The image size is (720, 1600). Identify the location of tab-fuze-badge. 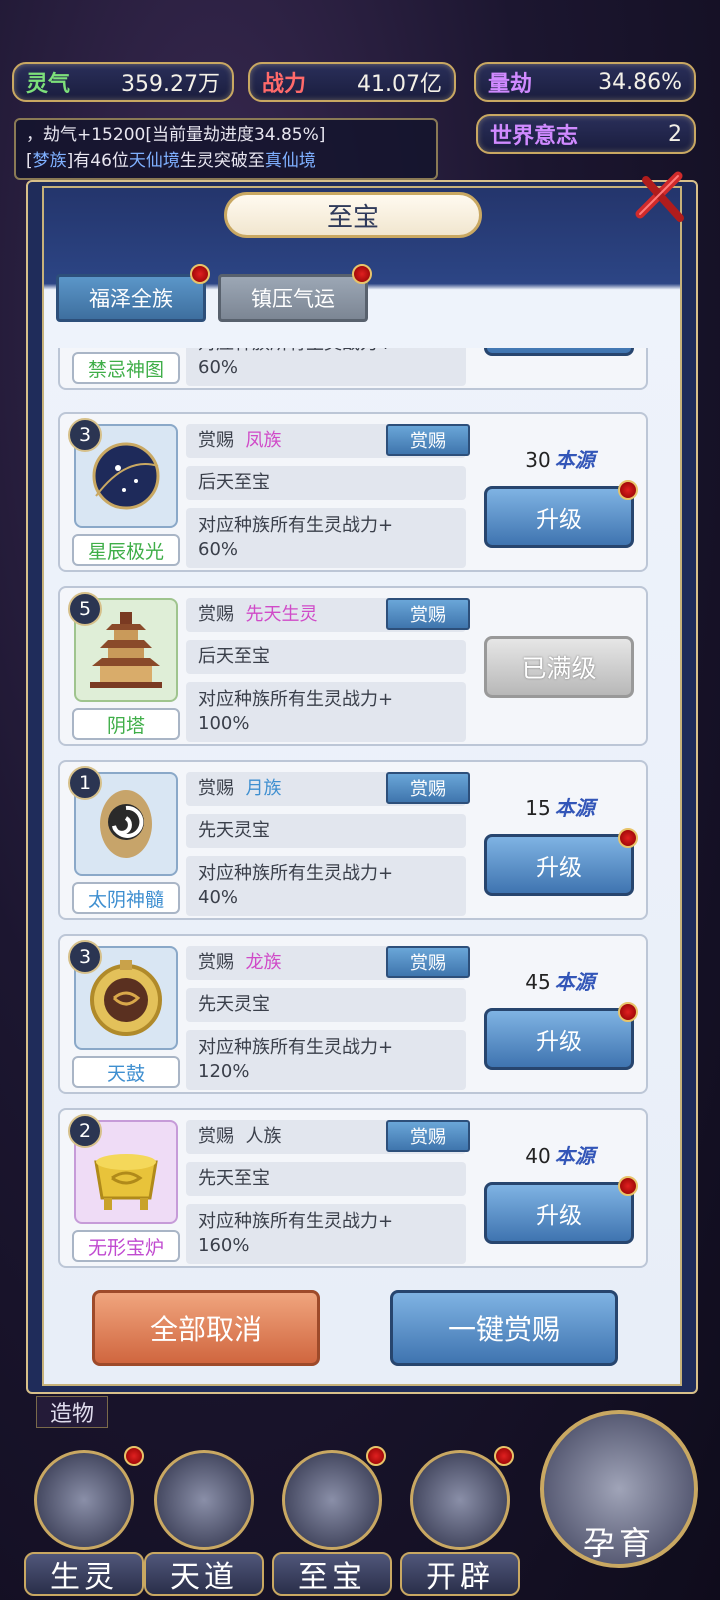
(200, 274).